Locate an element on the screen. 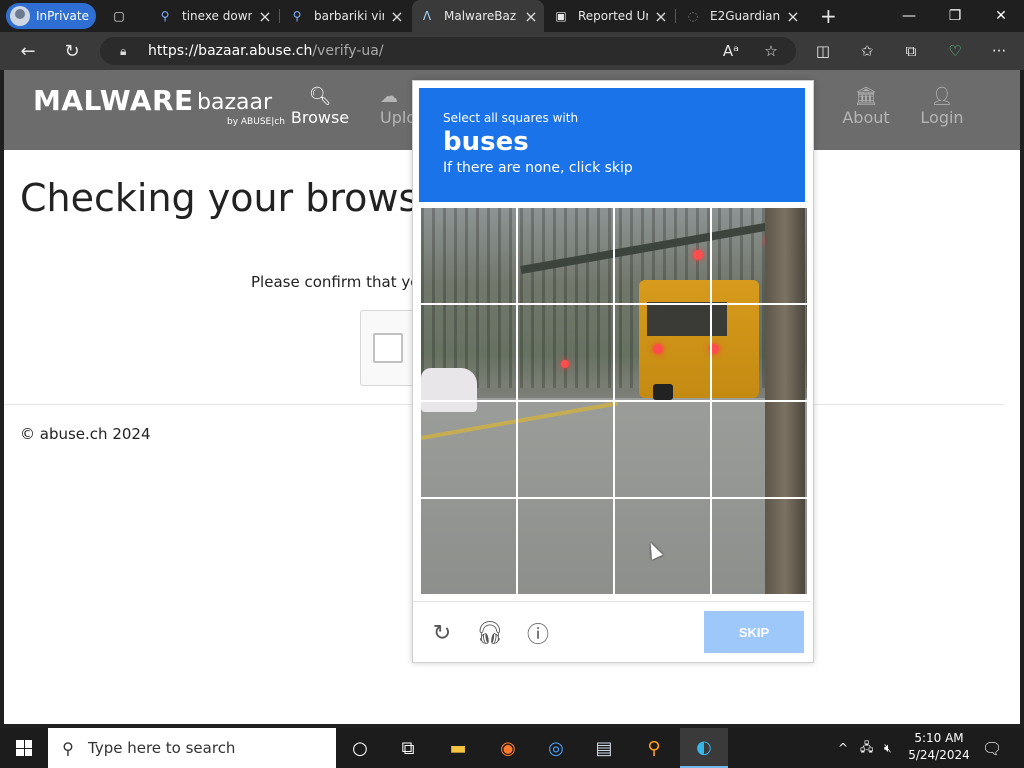 Image resolution: width=1024 pixels, height=768 pixels. nav-about: 🏛︎ About is located at coordinates (866, 106).